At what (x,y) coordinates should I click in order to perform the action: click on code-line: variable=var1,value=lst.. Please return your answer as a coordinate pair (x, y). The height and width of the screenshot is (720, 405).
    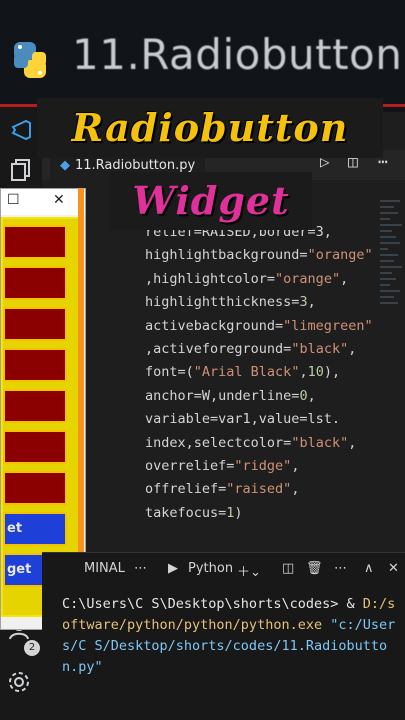
    Looking at the image, I should click on (259, 419).